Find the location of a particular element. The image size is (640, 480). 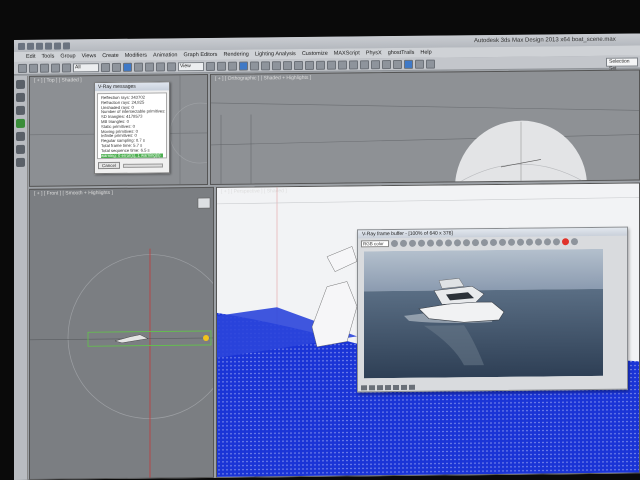

menu-help: Help is located at coordinates (425, 53).